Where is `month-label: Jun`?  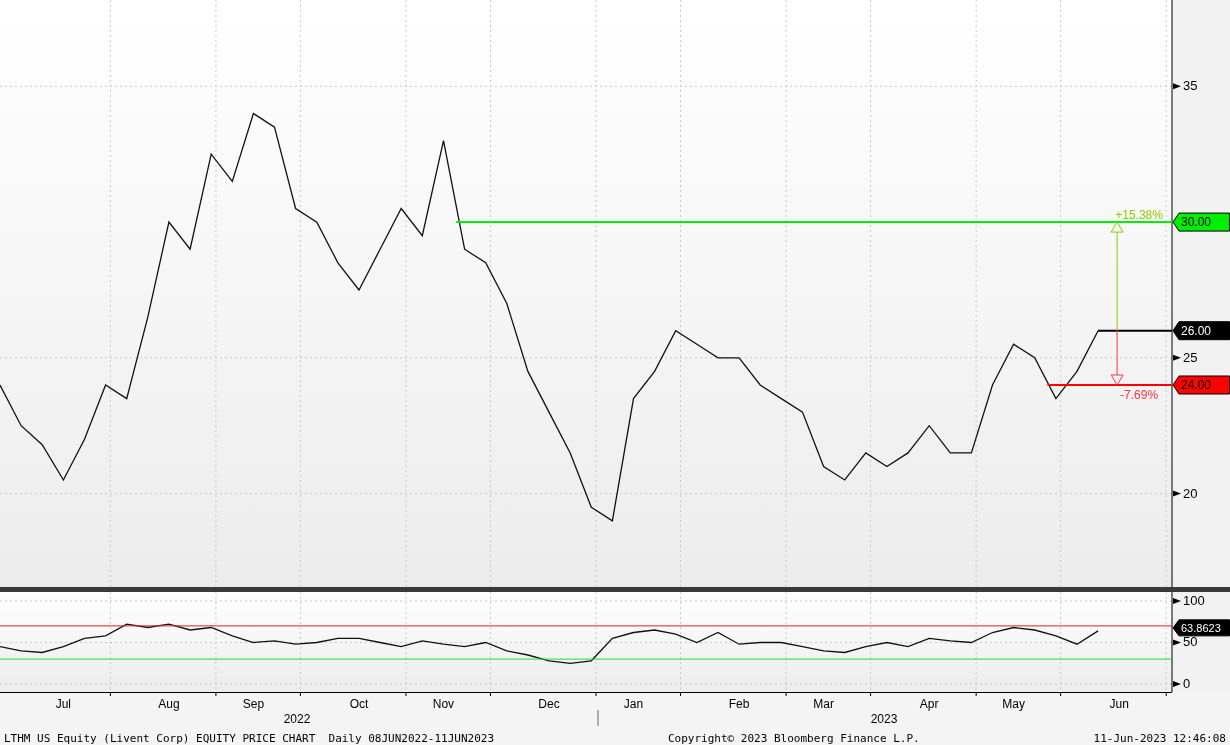 month-label: Jun is located at coordinates (1119, 704).